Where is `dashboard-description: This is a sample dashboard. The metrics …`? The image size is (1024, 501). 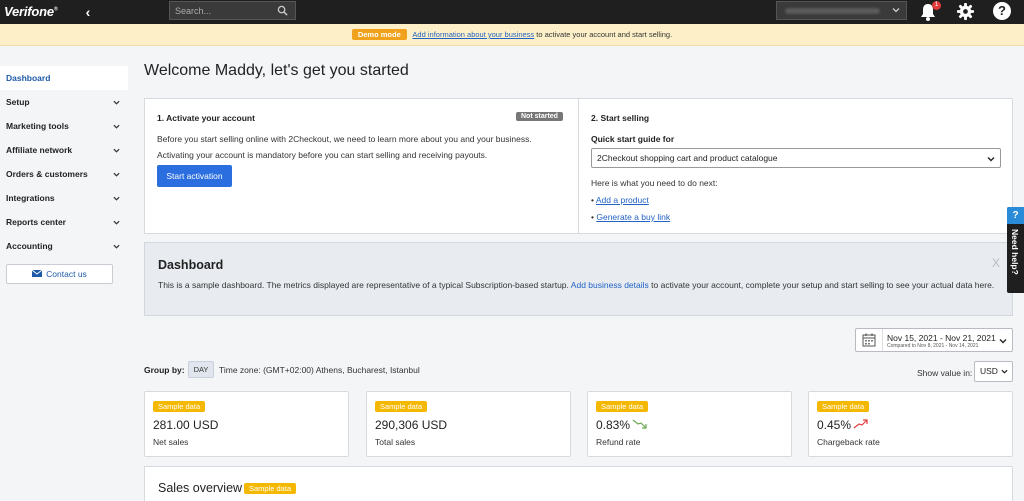
dashboard-description: This is a sample dashboard. The metrics … is located at coordinates (576, 285).